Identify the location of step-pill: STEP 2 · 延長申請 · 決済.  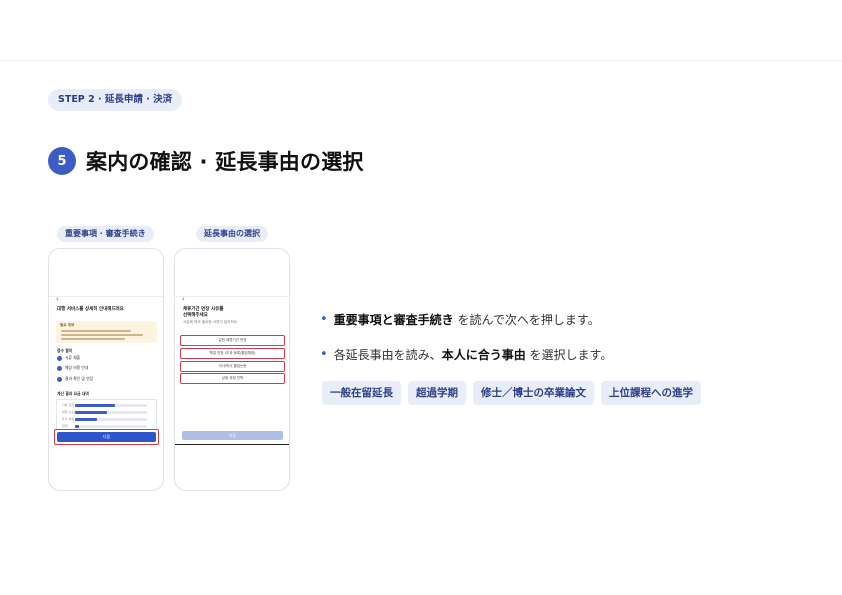
(115, 100).